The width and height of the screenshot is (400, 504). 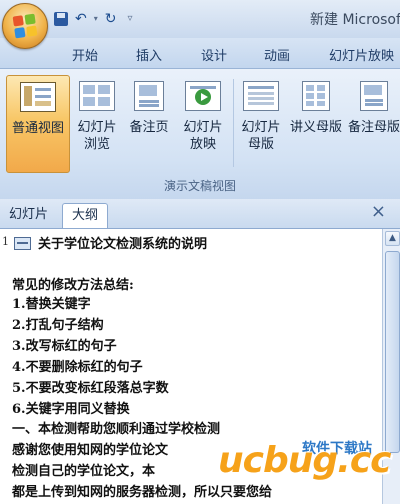 What do you see at coordinates (199, 186) in the screenshot?
I see `group-label-presentation-views: 演示文稿视图` at bounding box center [199, 186].